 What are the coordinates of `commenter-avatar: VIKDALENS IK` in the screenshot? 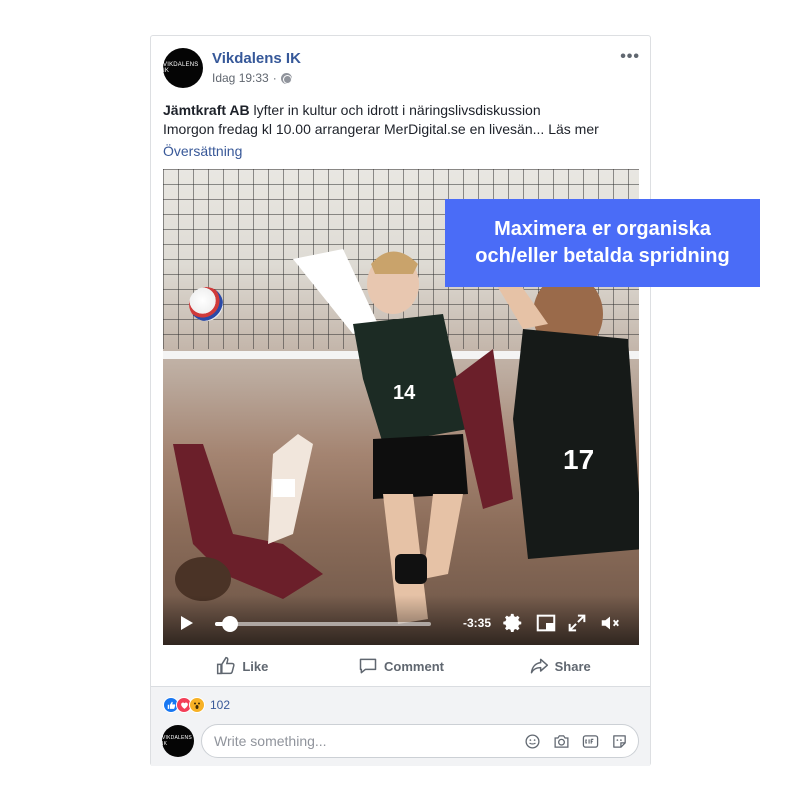 It's located at (178, 741).